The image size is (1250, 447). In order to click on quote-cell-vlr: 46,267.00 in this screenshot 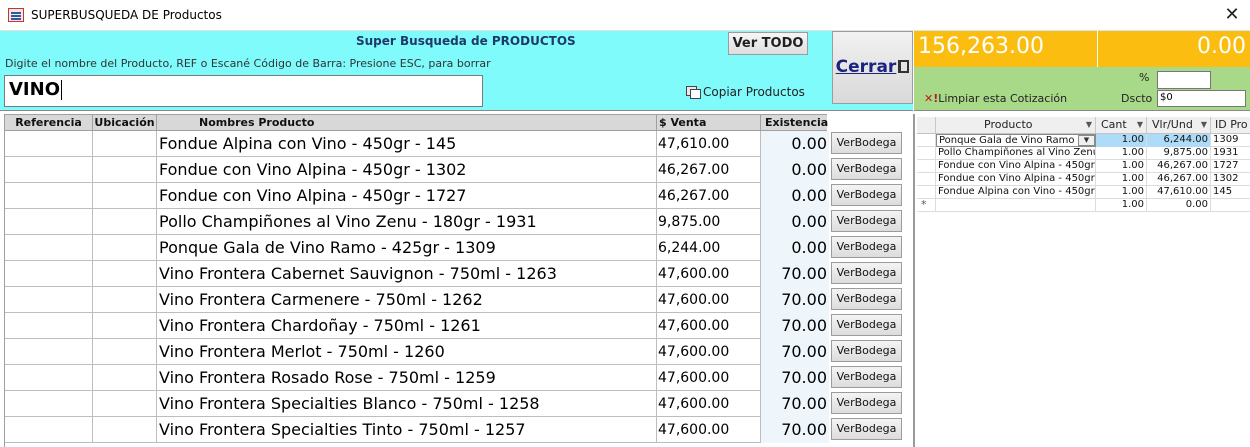, I will do `click(1179, 166)`.